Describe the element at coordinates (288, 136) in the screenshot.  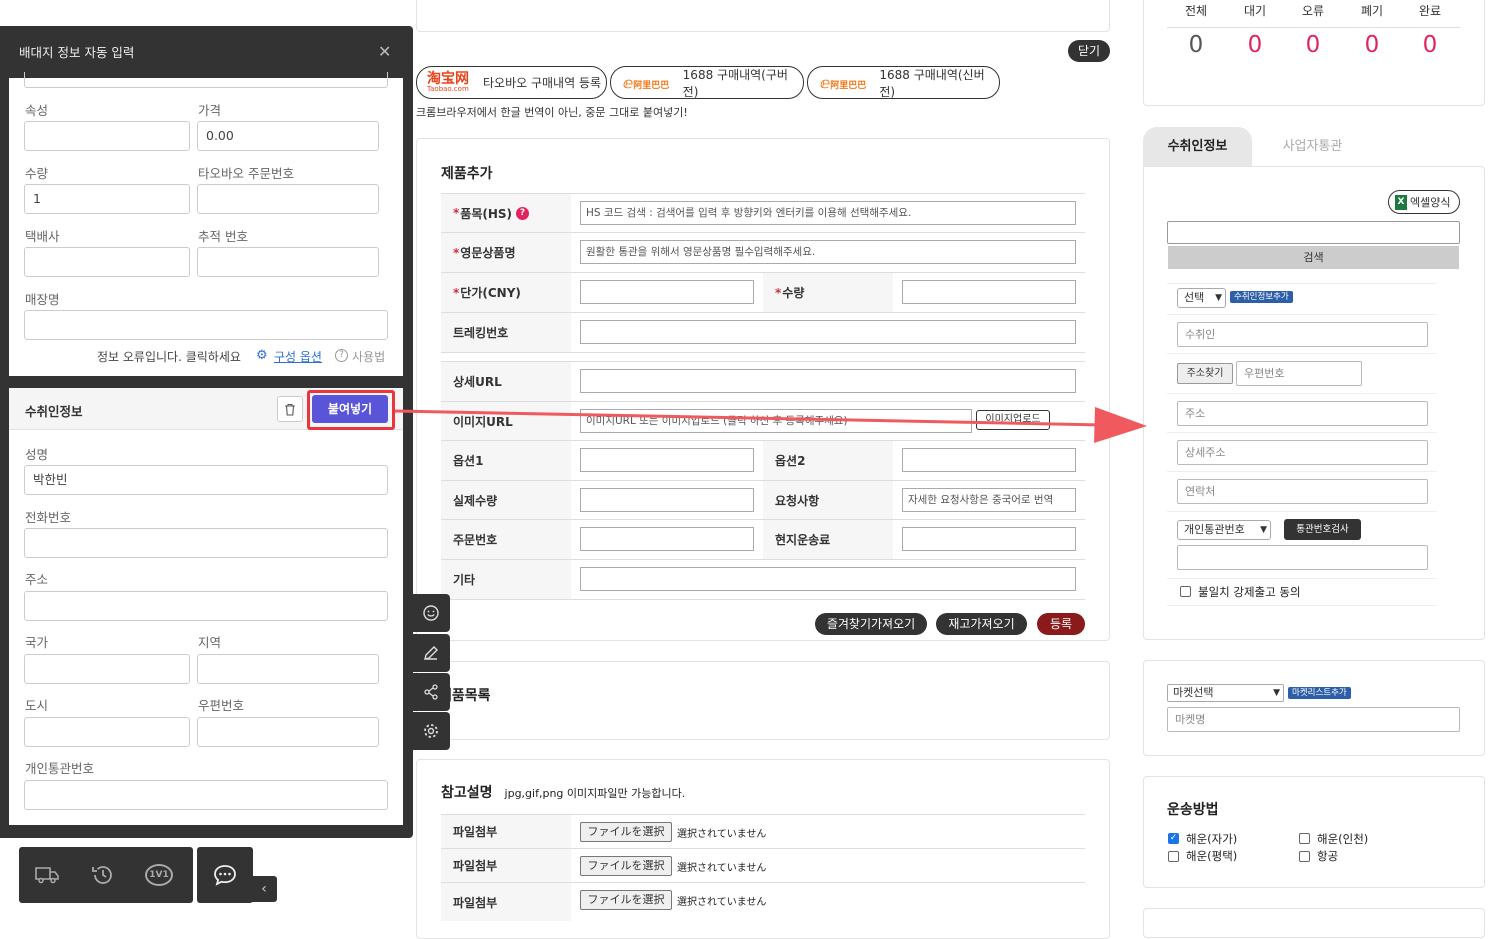
I see `price-input: 0.00` at that location.